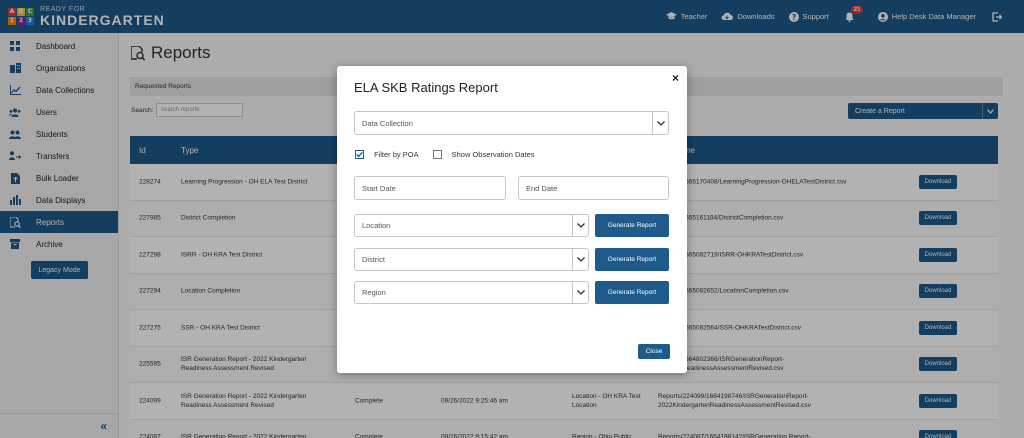 The image size is (1024, 438). I want to click on district-select: District, so click(471, 259).